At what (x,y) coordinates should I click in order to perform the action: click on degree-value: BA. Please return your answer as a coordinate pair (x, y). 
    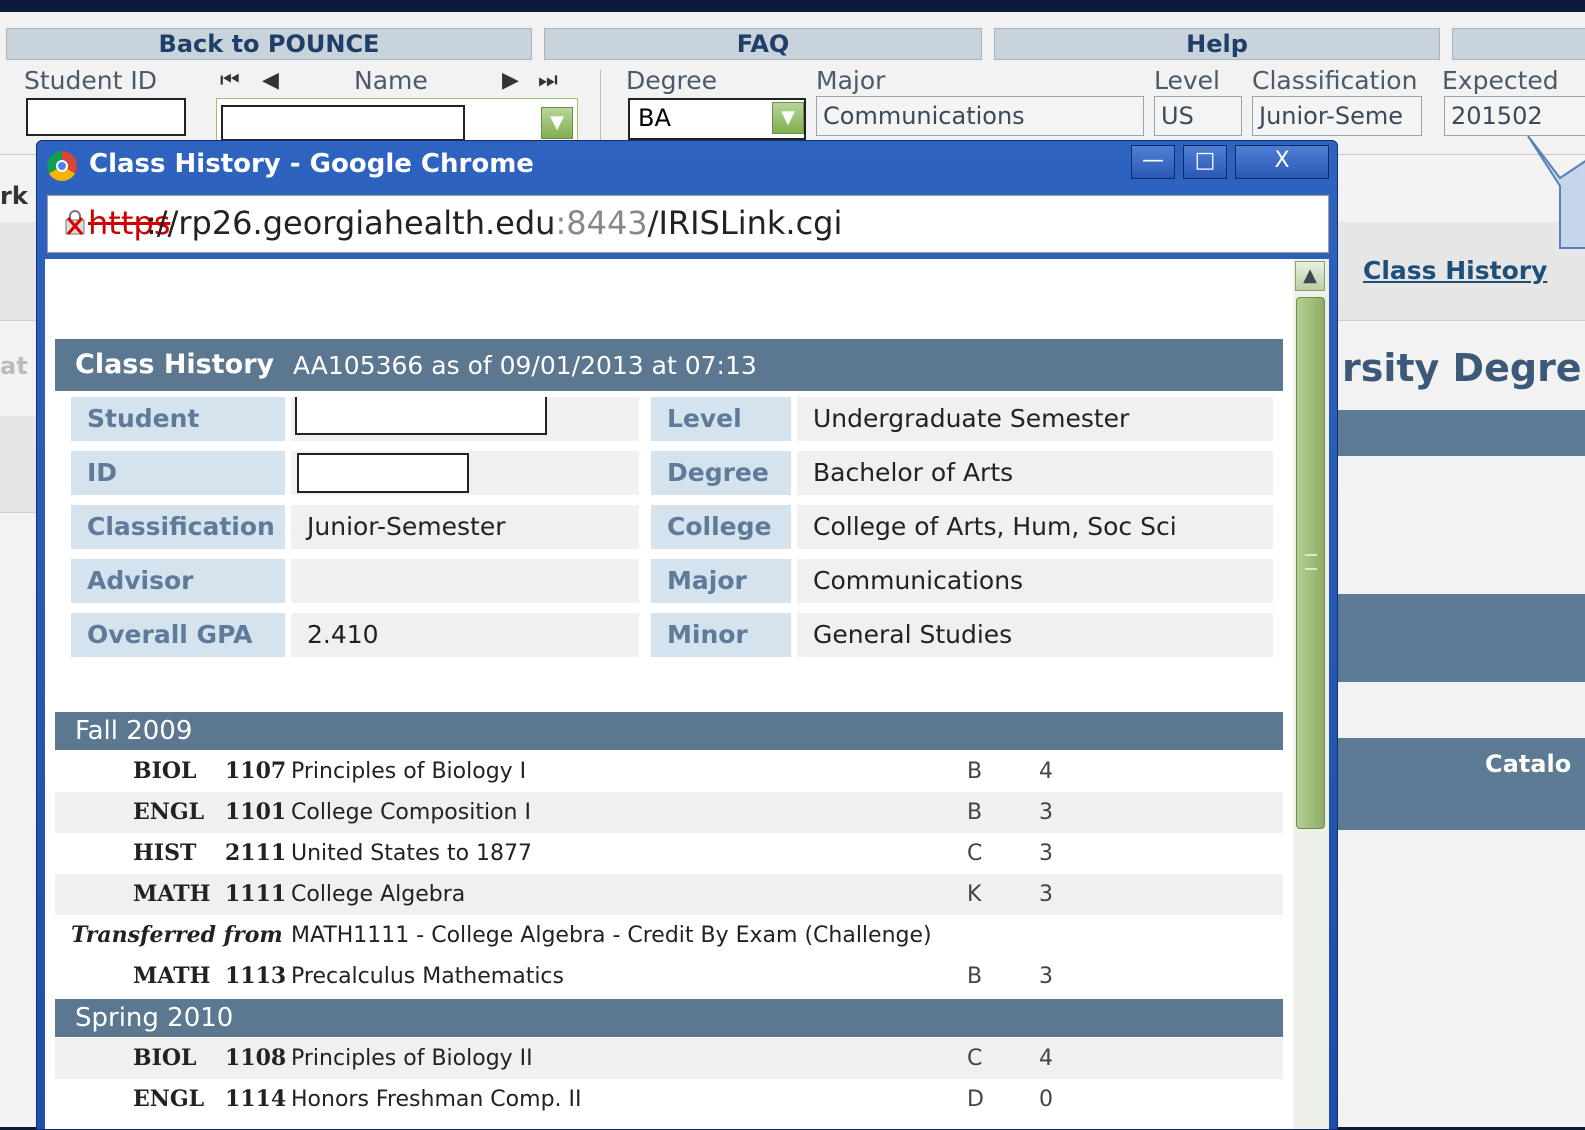
    Looking at the image, I should click on (654, 118).